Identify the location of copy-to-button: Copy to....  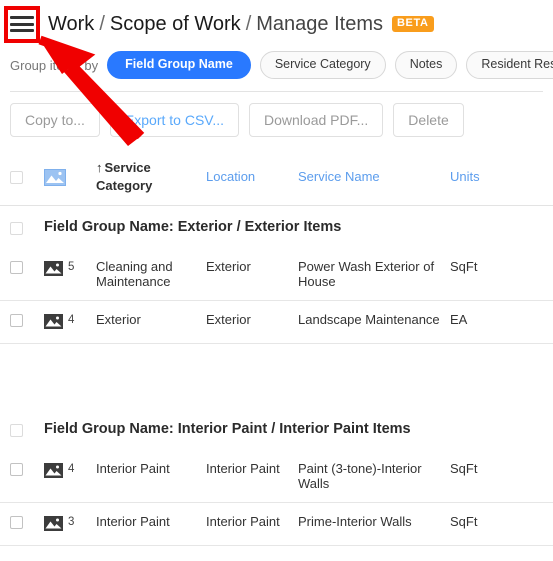
(55, 120).